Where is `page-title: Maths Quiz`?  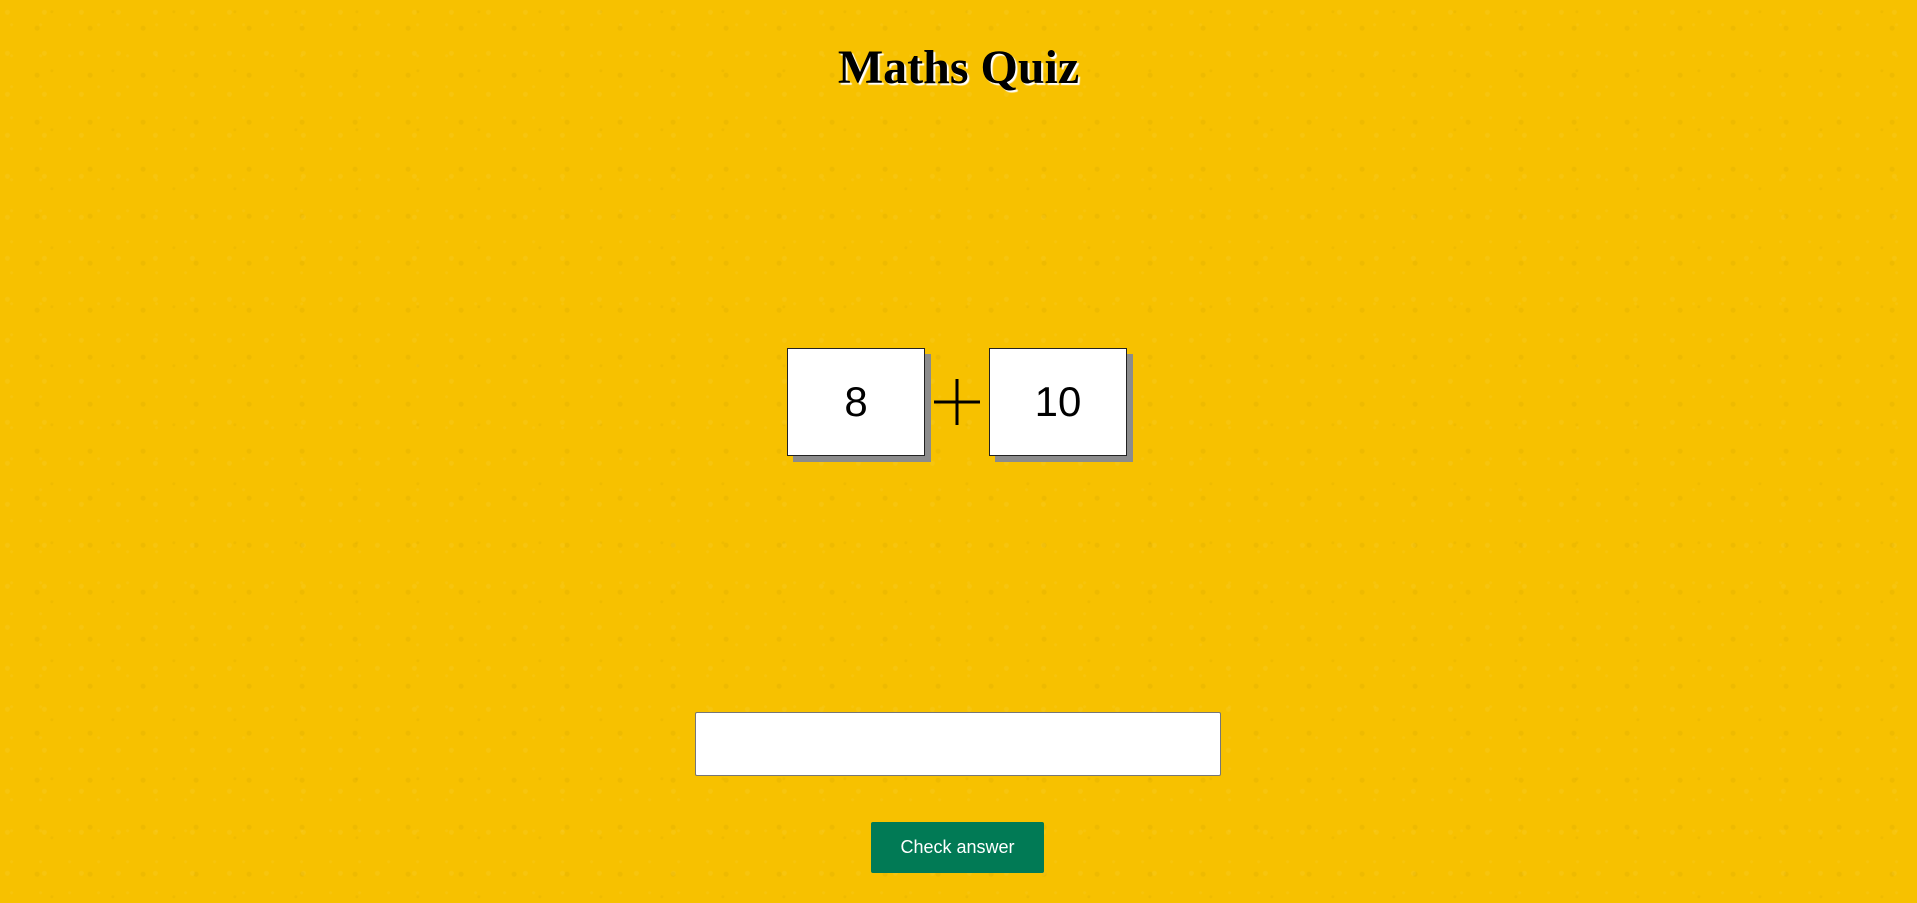 page-title: Maths Quiz is located at coordinates (958, 67).